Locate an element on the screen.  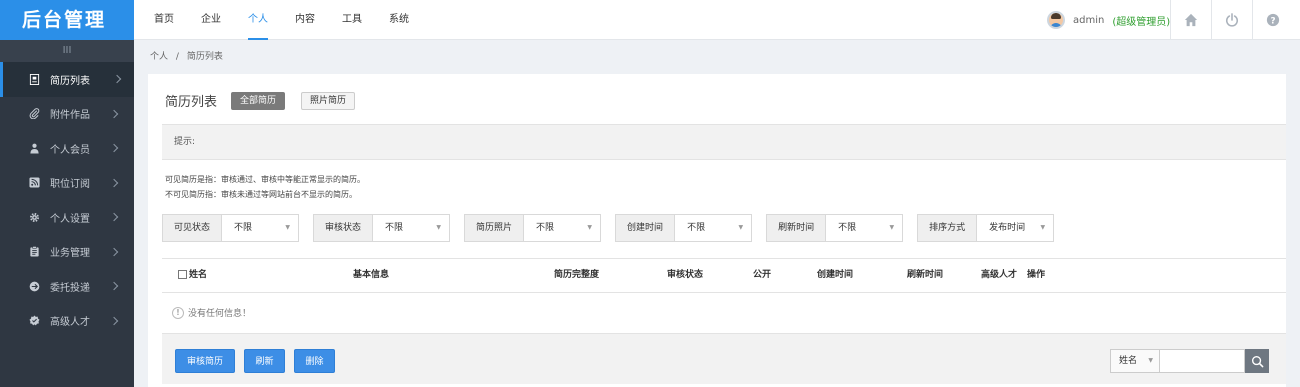
help-icon: ? is located at coordinates (1272, 20).